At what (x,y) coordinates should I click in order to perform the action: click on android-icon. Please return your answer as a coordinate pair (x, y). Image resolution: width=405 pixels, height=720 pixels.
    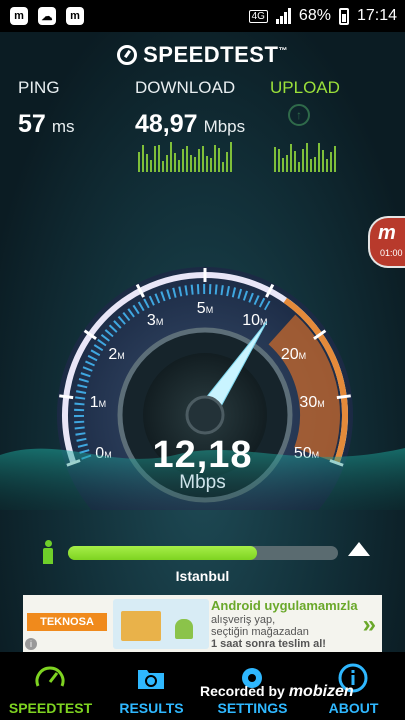
    Looking at the image, I should click on (184, 629).